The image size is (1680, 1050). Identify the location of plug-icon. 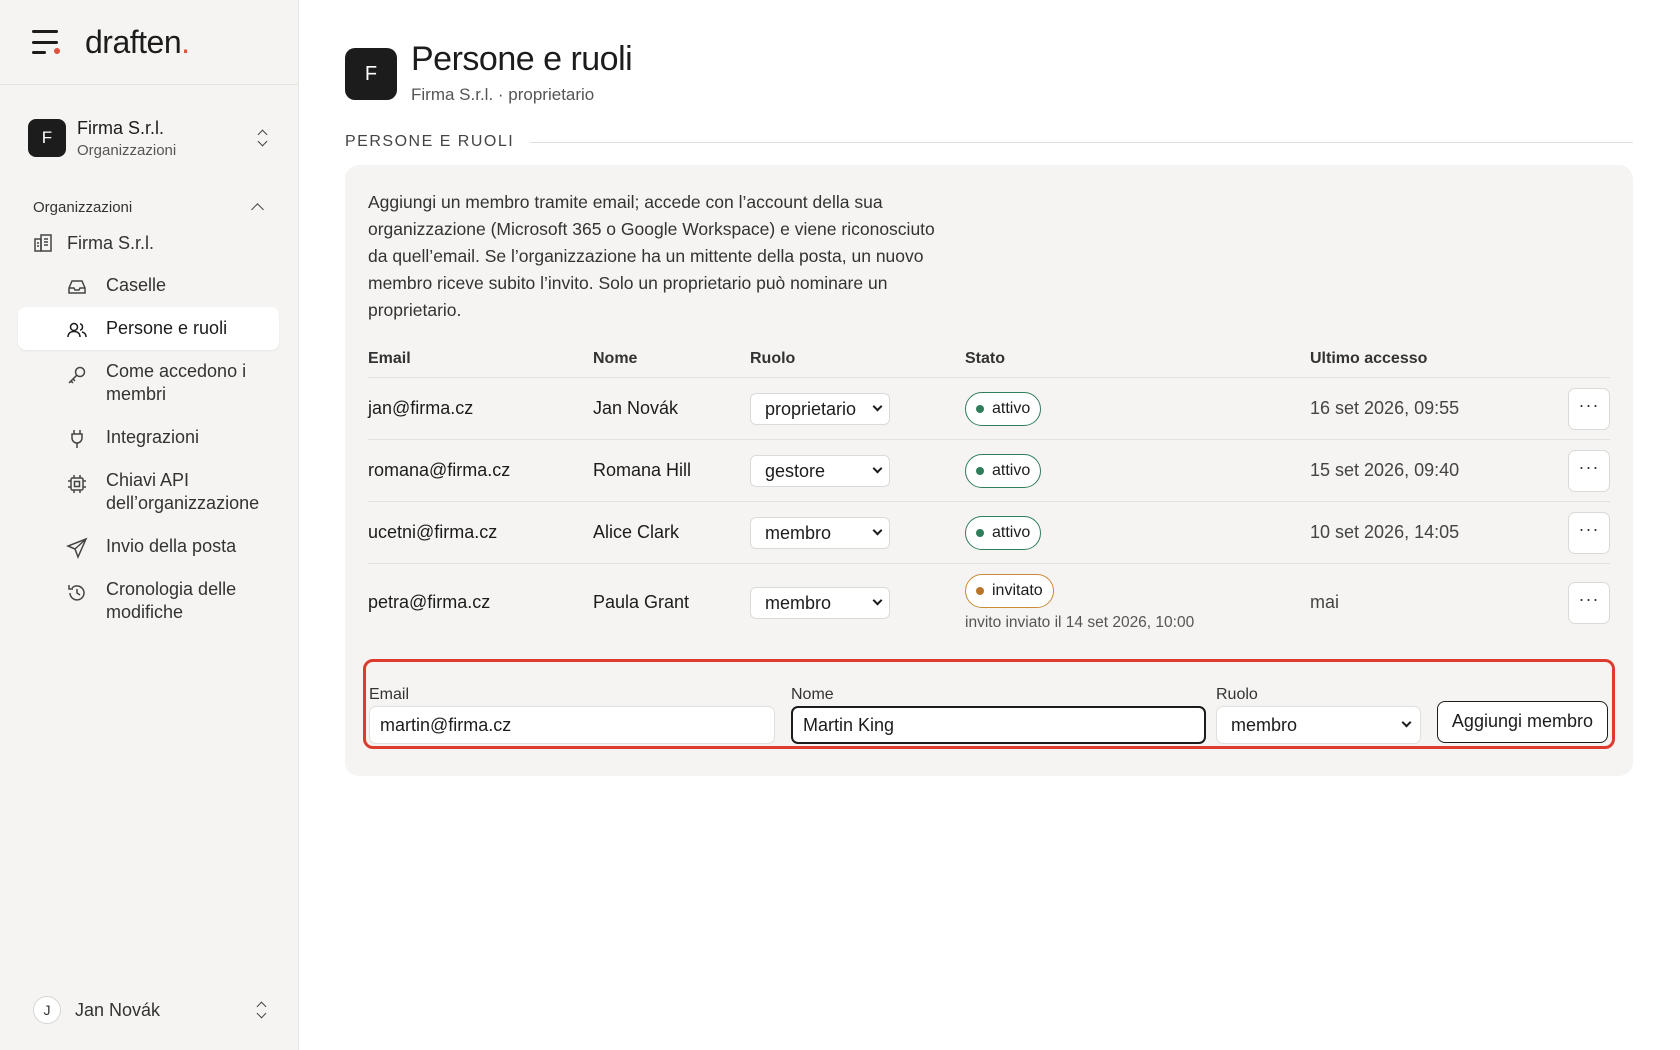
(77, 439).